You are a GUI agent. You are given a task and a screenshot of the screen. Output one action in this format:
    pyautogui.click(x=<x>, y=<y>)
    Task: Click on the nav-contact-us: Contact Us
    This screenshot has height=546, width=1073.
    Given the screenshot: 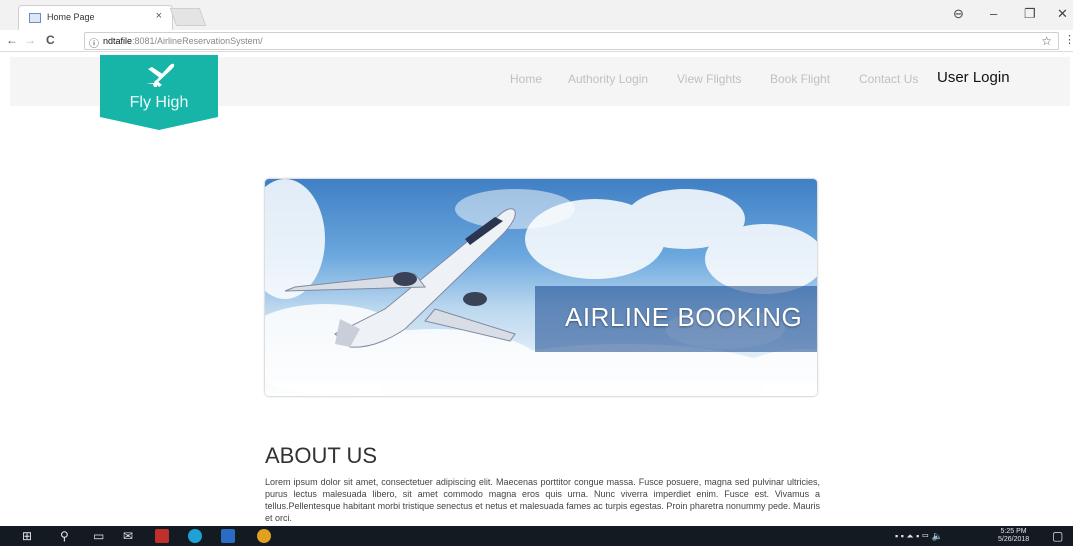 What is the action you would take?
    pyautogui.click(x=888, y=79)
    